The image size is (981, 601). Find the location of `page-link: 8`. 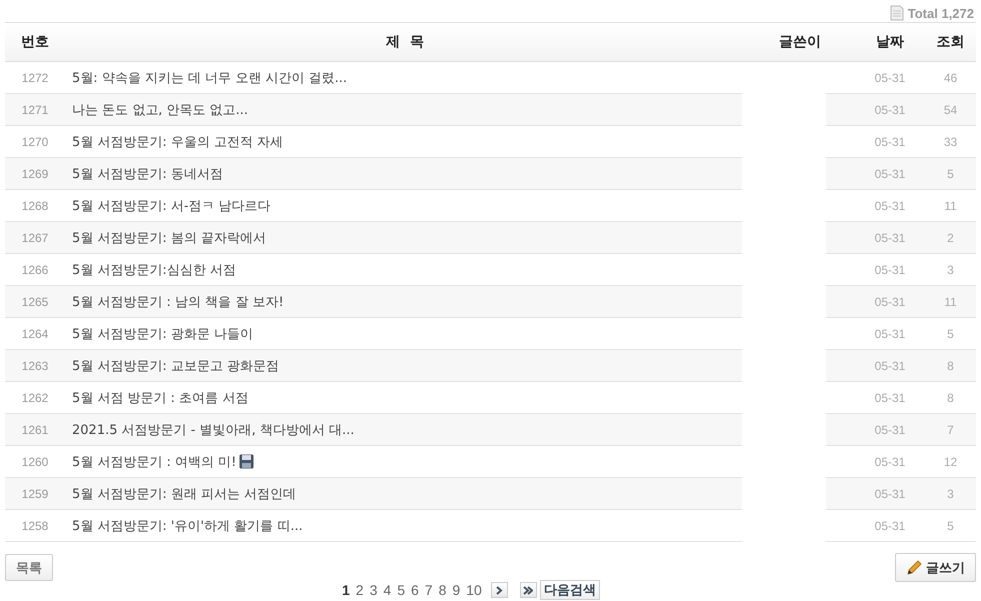

page-link: 8 is located at coordinates (443, 590).